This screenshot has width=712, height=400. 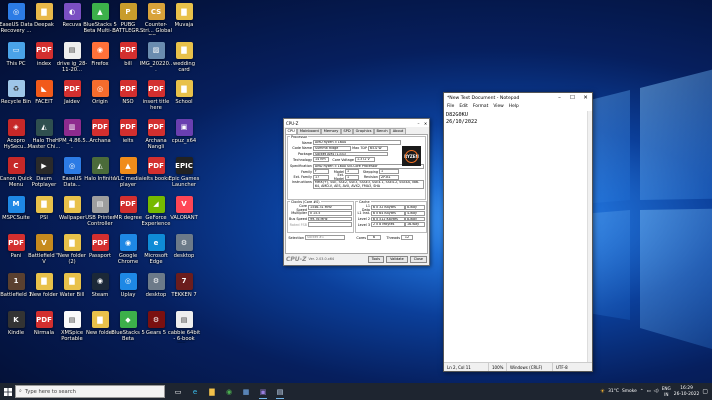 What do you see at coordinates (44, 215) in the screenshot?
I see `desktop-icon-psi: ▇ PSI` at bounding box center [44, 215].